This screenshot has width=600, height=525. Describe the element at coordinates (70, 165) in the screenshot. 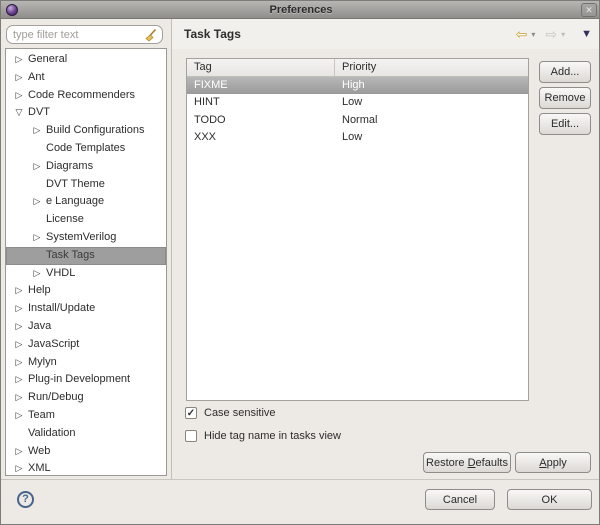

I see `tree-item-label: Diagrams` at that location.